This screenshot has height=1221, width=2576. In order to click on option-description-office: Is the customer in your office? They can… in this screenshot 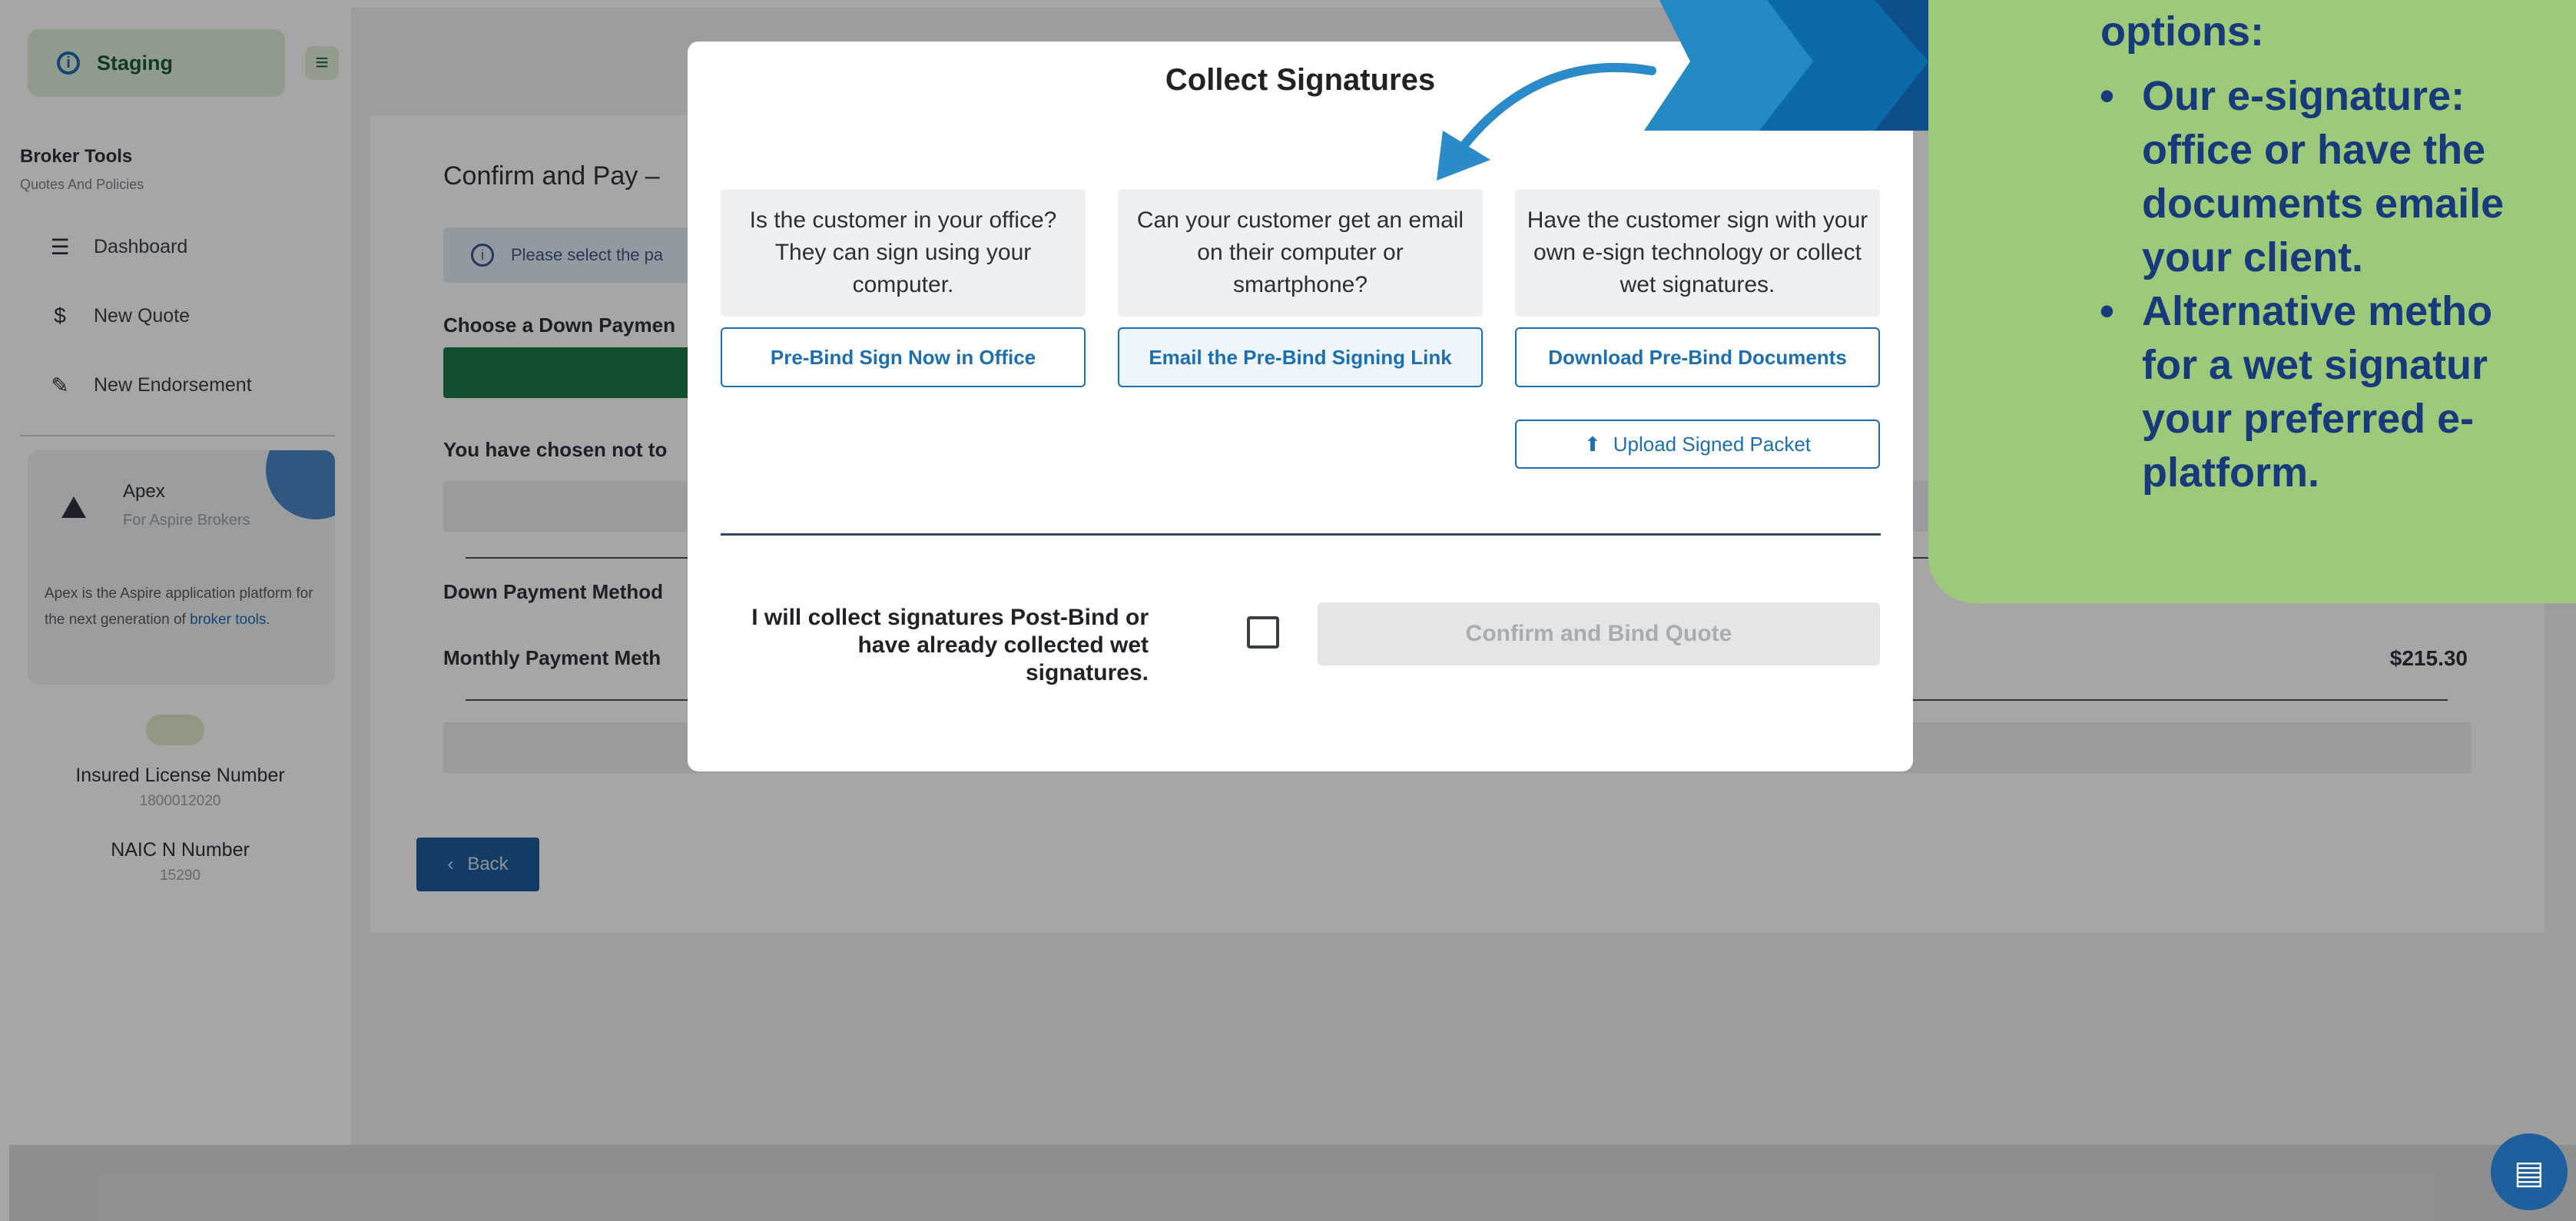, I will do `click(903, 253)`.